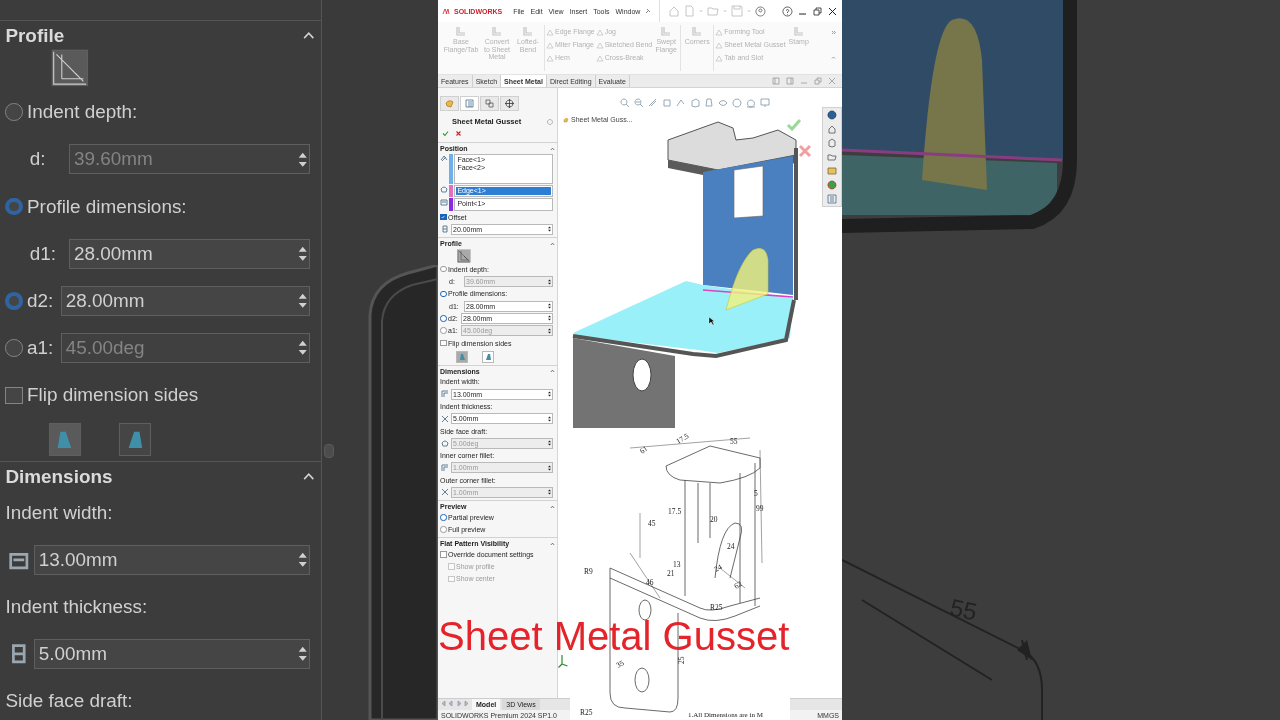 The height and width of the screenshot is (720, 1280). I want to click on save-icon, so click(737, 11).